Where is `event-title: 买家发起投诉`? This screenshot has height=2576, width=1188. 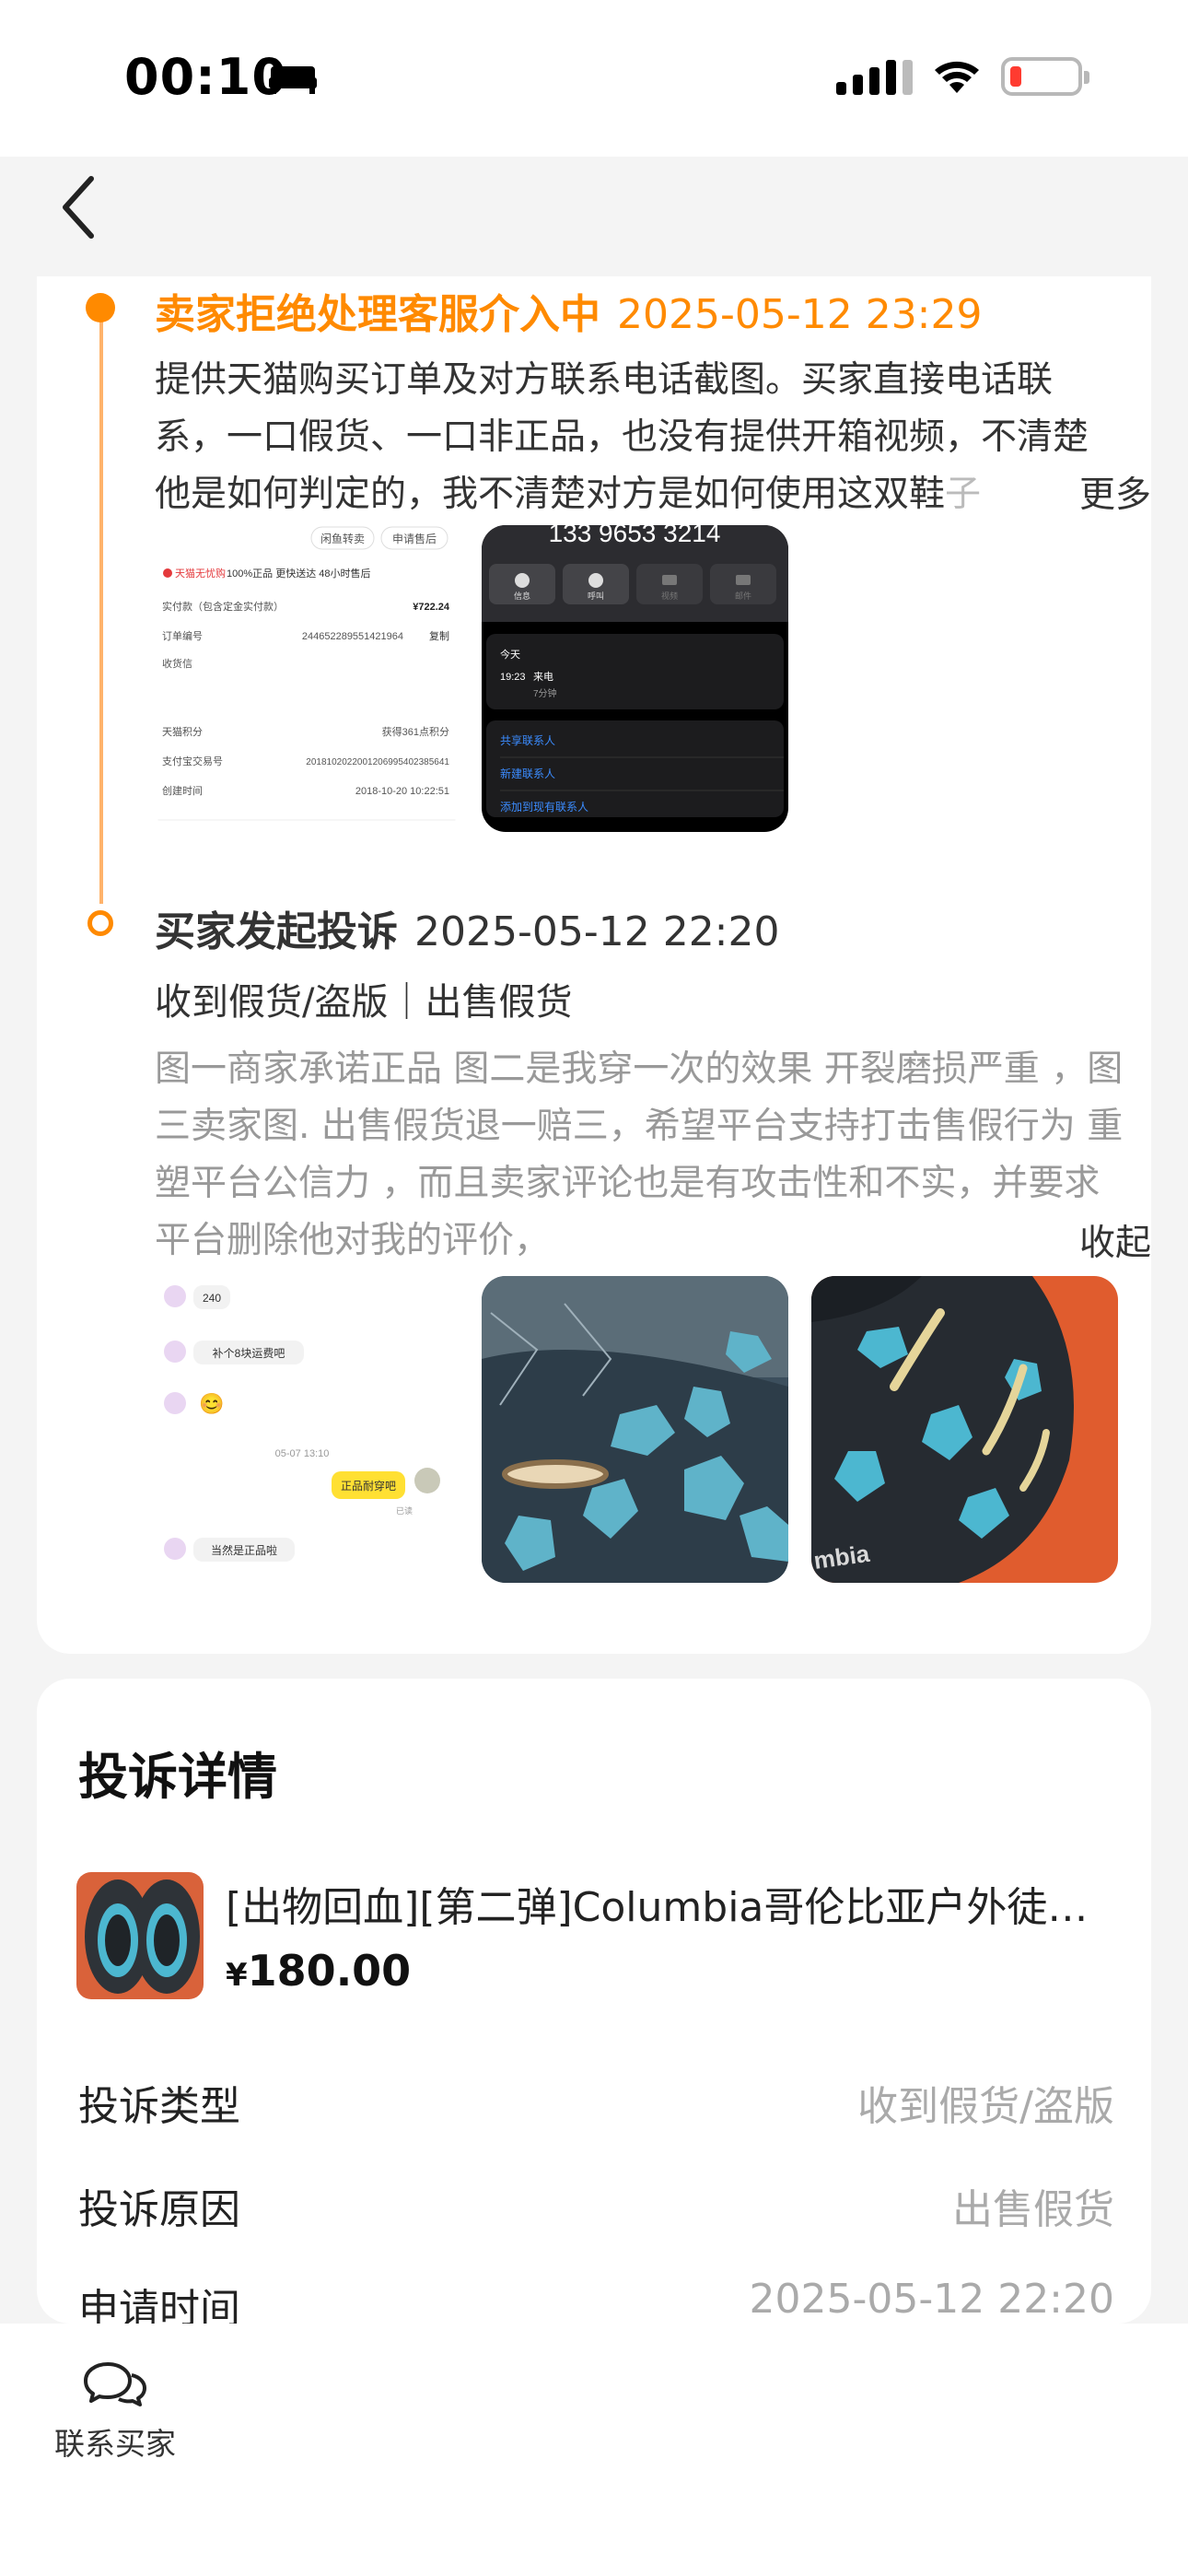 event-title: 买家发起投诉 is located at coordinates (276, 931).